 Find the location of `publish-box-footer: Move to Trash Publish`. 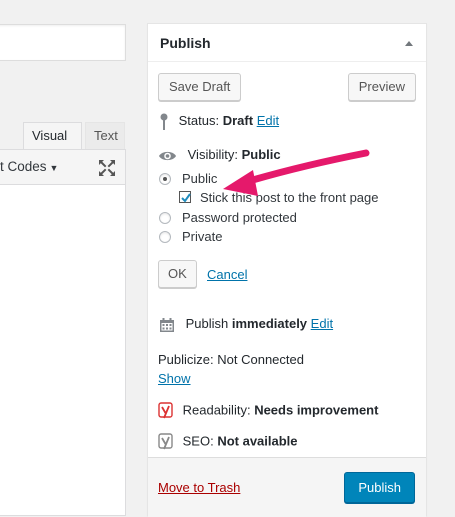

publish-box-footer: Move to Trash Publish is located at coordinates (287, 487).